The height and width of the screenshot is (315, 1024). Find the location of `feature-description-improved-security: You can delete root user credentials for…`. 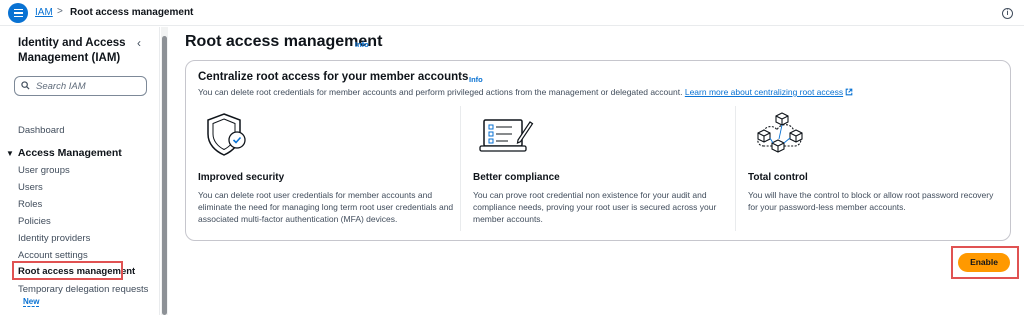

feature-description-improved-security: You can delete root user credentials for… is located at coordinates (326, 207).